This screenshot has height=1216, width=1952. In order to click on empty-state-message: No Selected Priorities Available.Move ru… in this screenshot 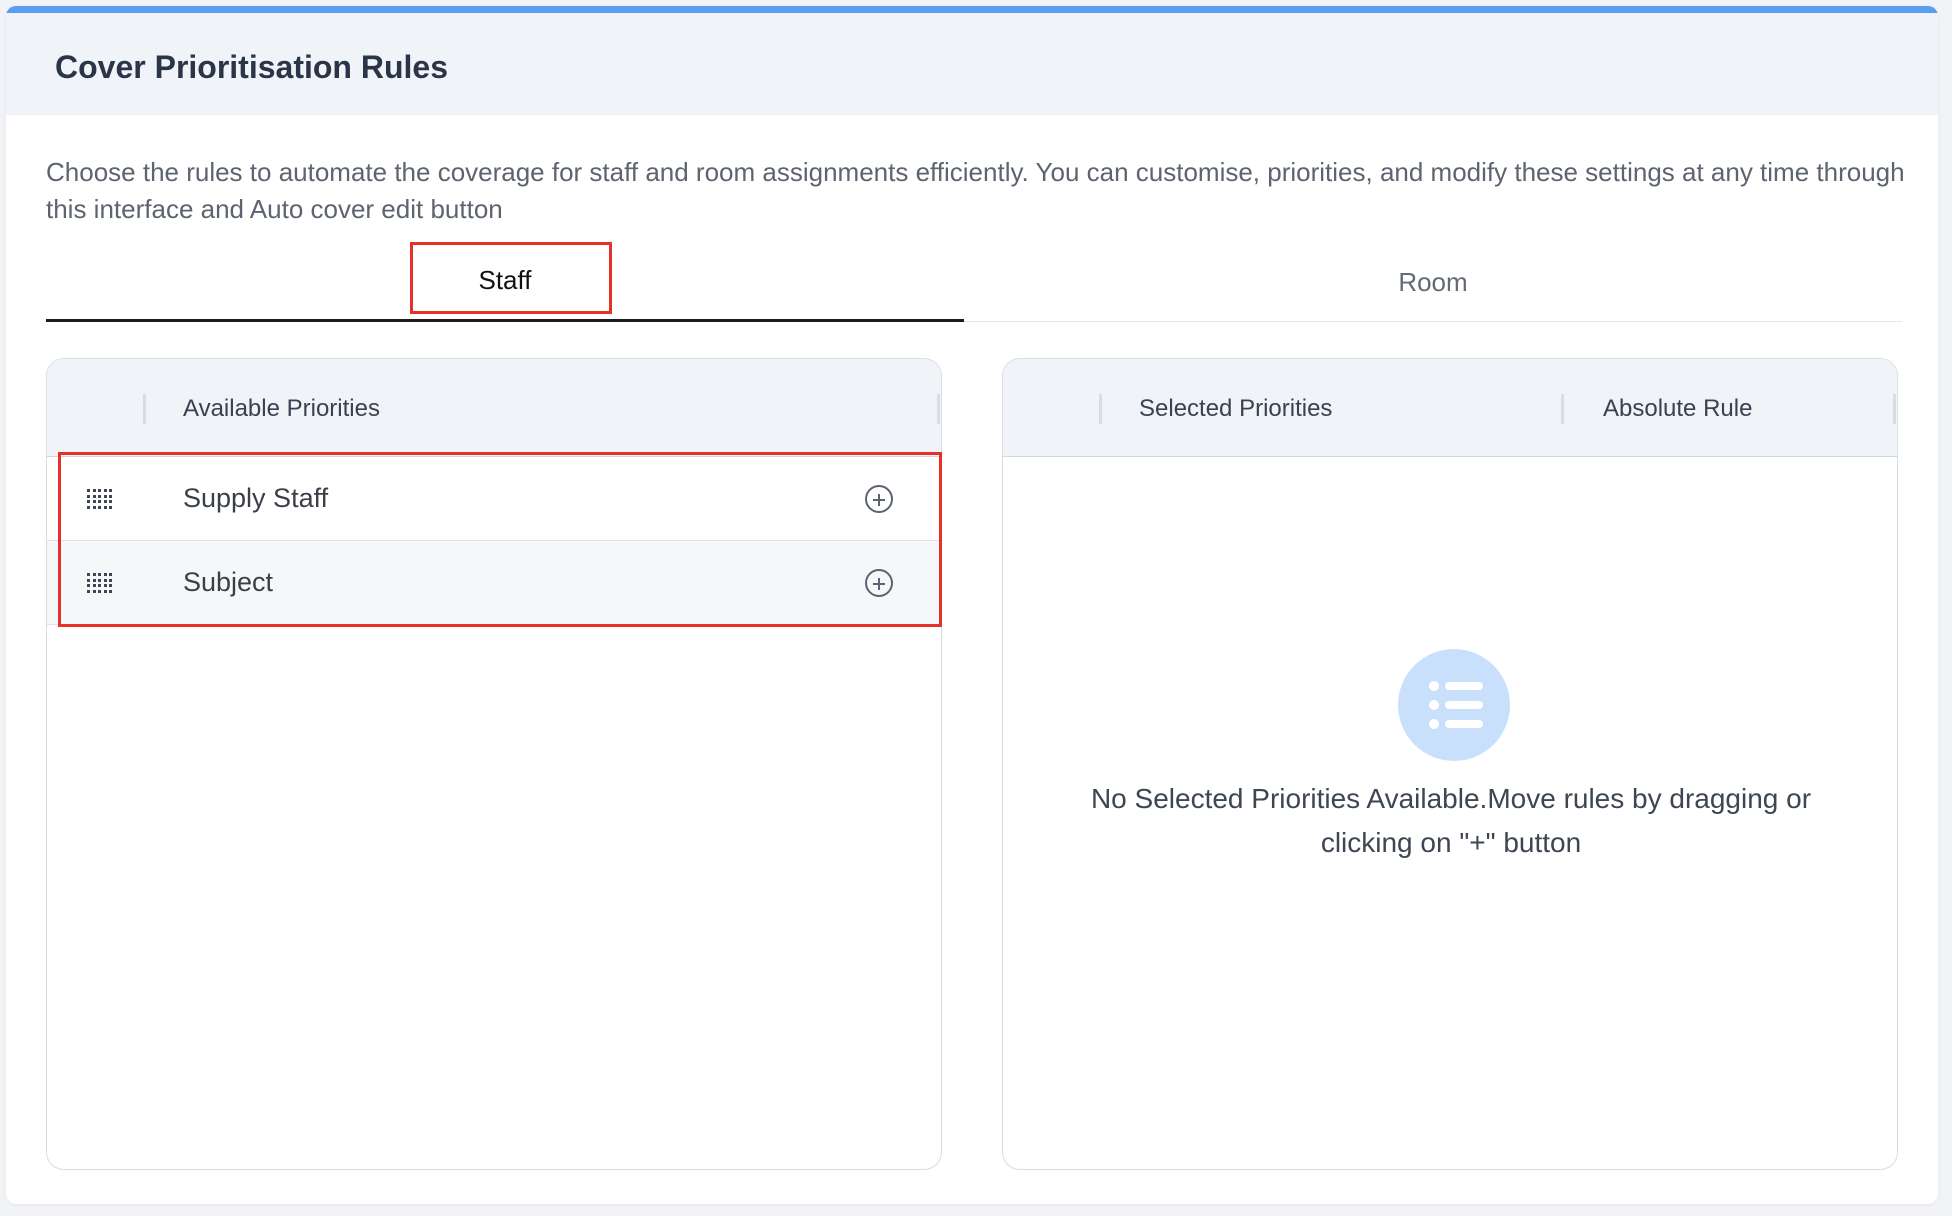, I will do `click(1451, 820)`.